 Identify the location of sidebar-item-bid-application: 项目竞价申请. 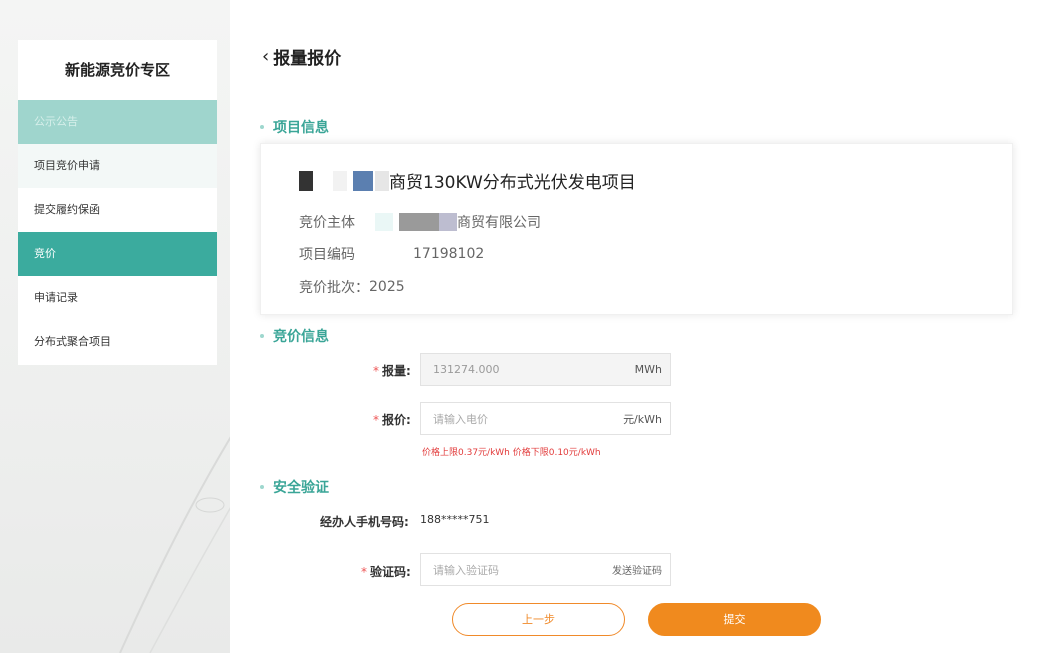
(117, 166).